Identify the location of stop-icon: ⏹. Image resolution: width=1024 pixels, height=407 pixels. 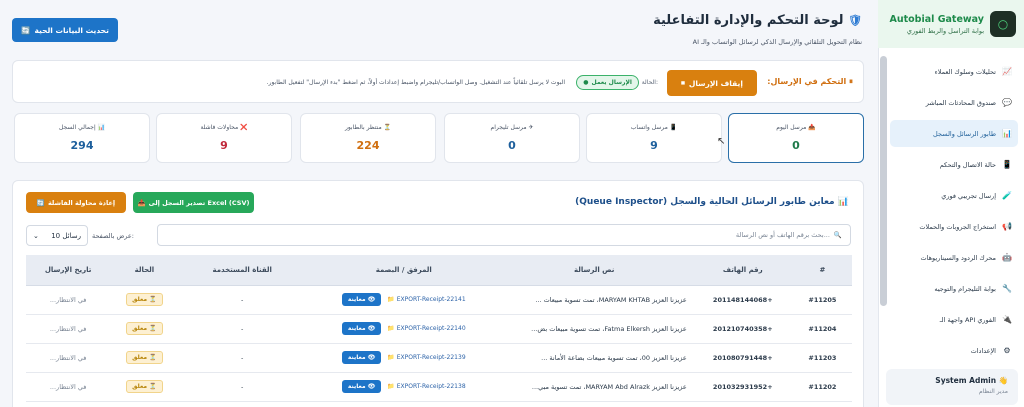
(683, 82).